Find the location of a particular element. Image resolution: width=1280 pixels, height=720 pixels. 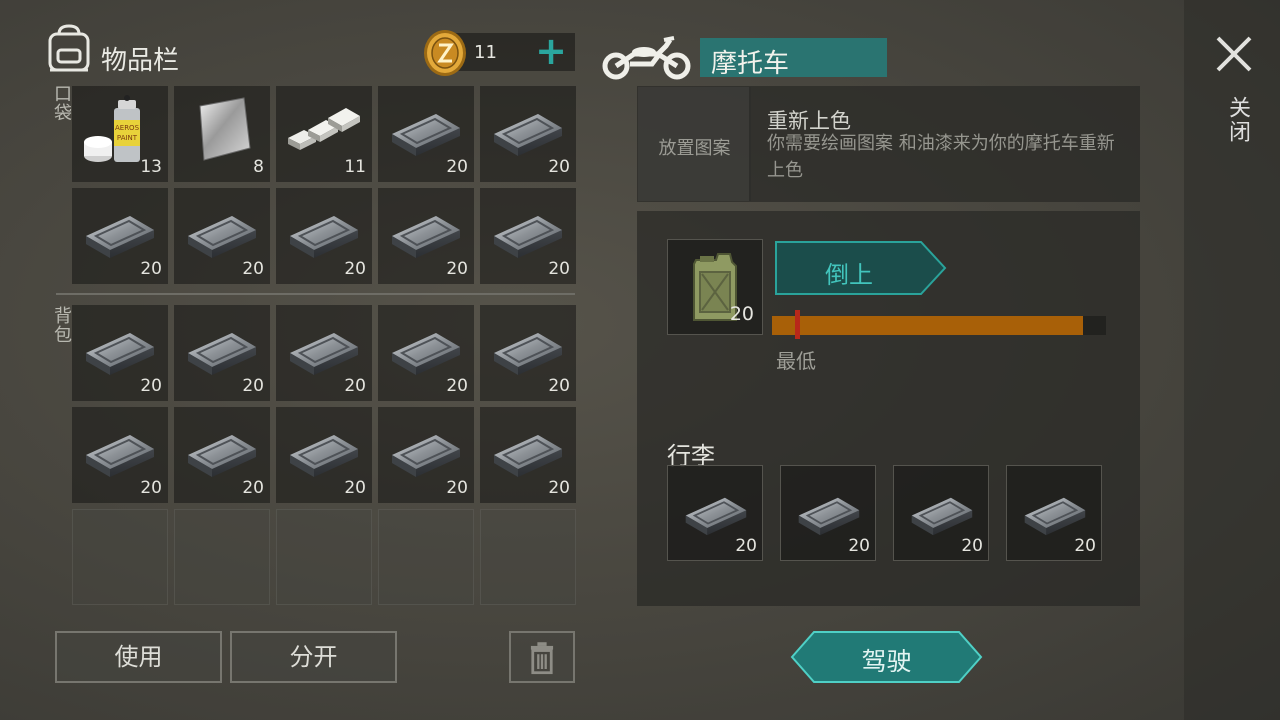

close-icon is located at coordinates (1234, 54).